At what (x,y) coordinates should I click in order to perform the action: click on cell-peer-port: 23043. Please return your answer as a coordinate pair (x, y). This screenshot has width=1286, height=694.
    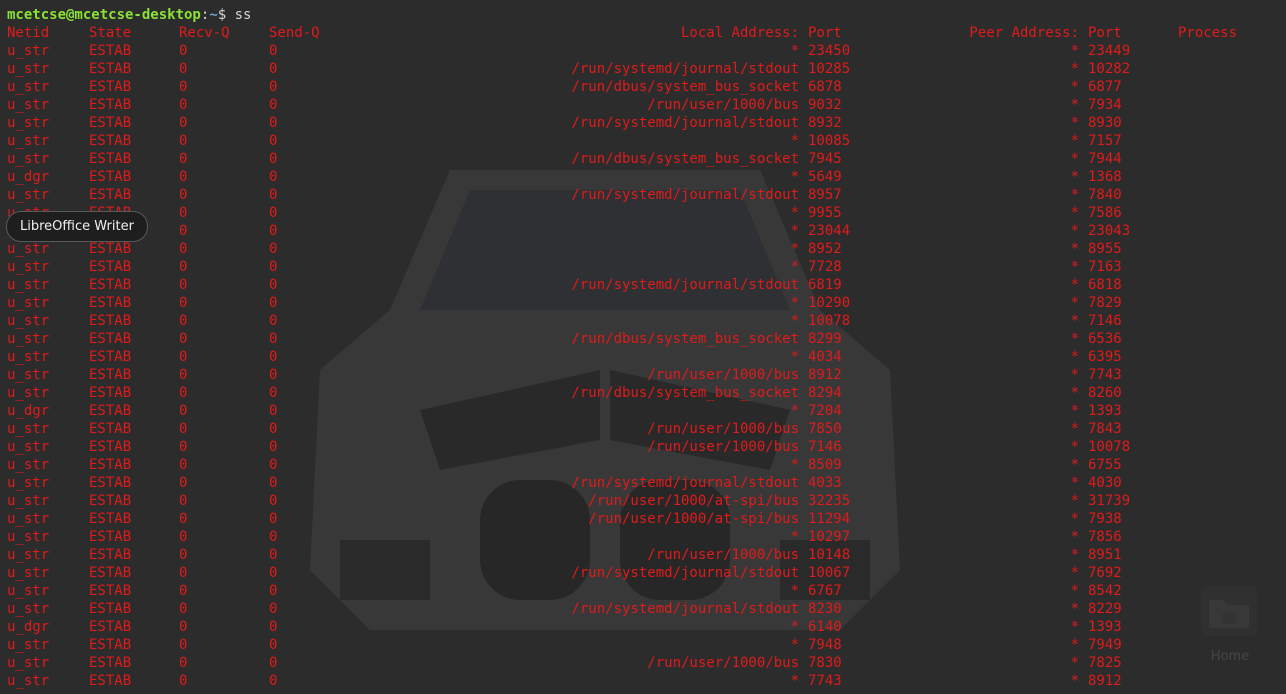
    Looking at the image, I should click on (1109, 231).